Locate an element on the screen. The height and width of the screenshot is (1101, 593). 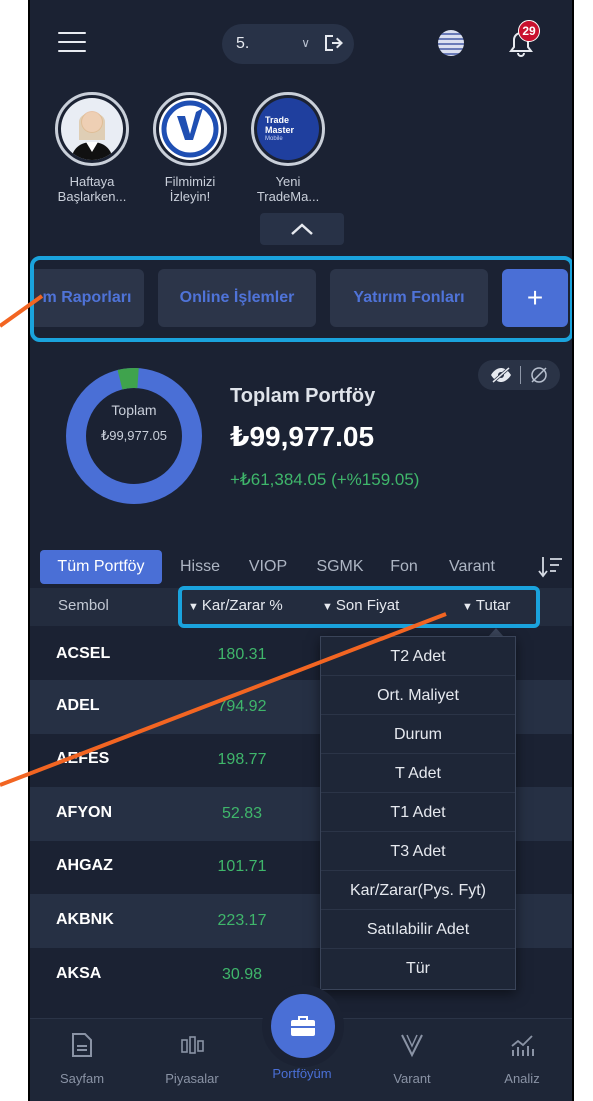
tab-all-portfolio: Tüm Portföy is located at coordinates (101, 567).